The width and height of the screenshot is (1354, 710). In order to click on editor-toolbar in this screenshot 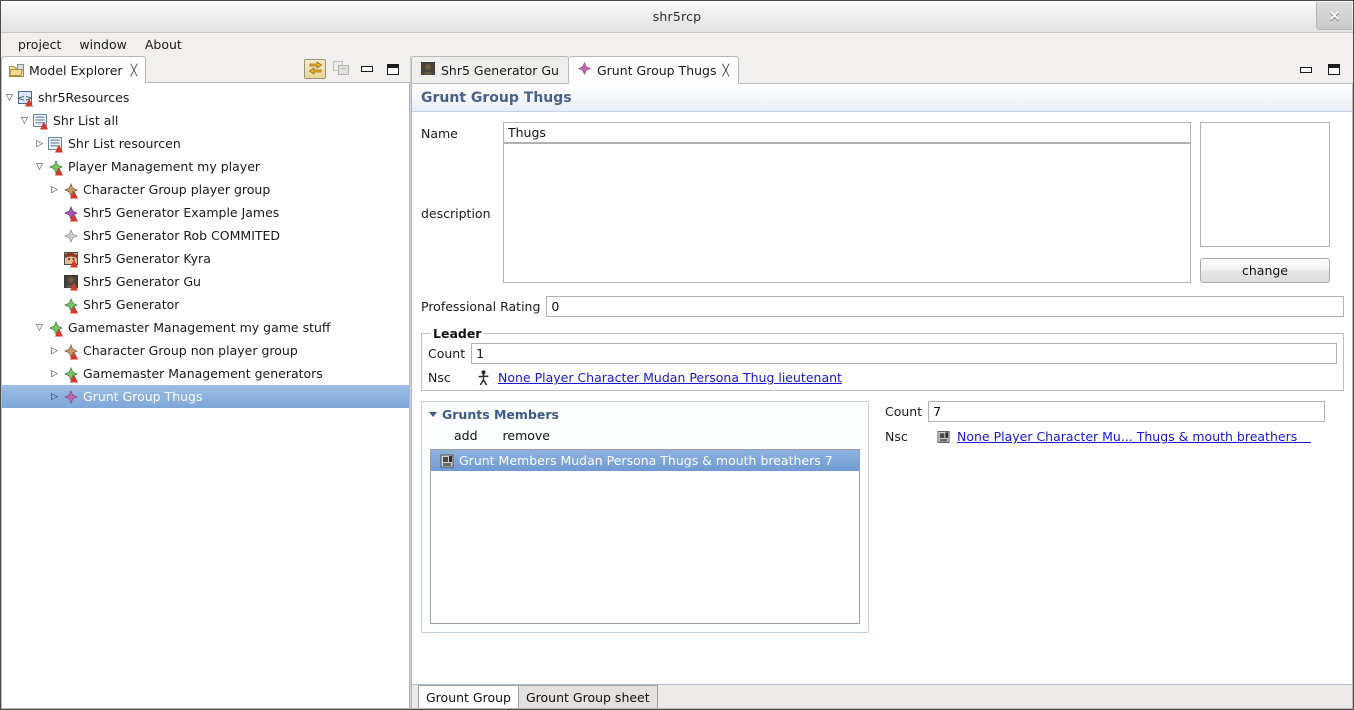, I will do `click(1045, 70)`.